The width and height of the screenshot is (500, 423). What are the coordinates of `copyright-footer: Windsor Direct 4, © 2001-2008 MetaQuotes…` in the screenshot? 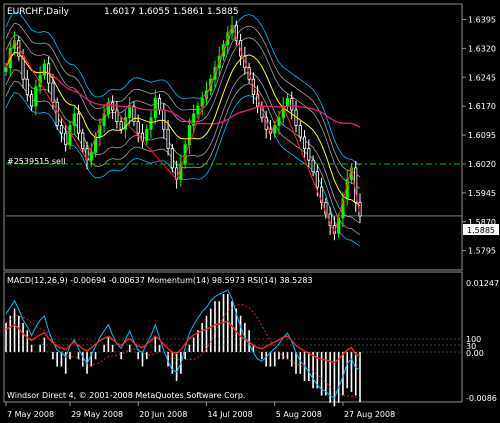 It's located at (126, 395).